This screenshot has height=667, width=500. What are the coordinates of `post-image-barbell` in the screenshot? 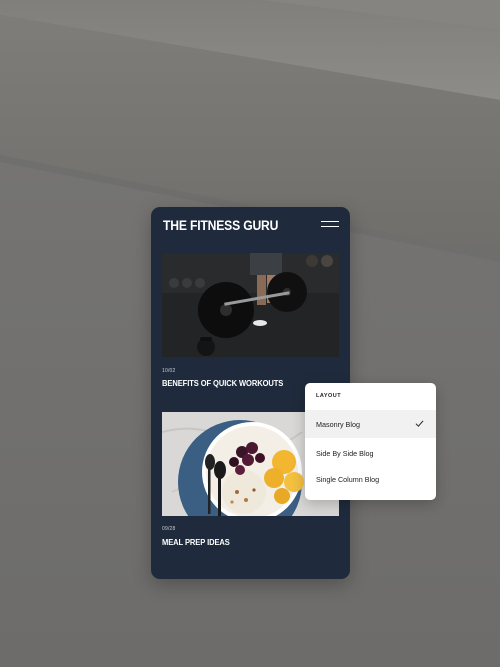 It's located at (250, 305).